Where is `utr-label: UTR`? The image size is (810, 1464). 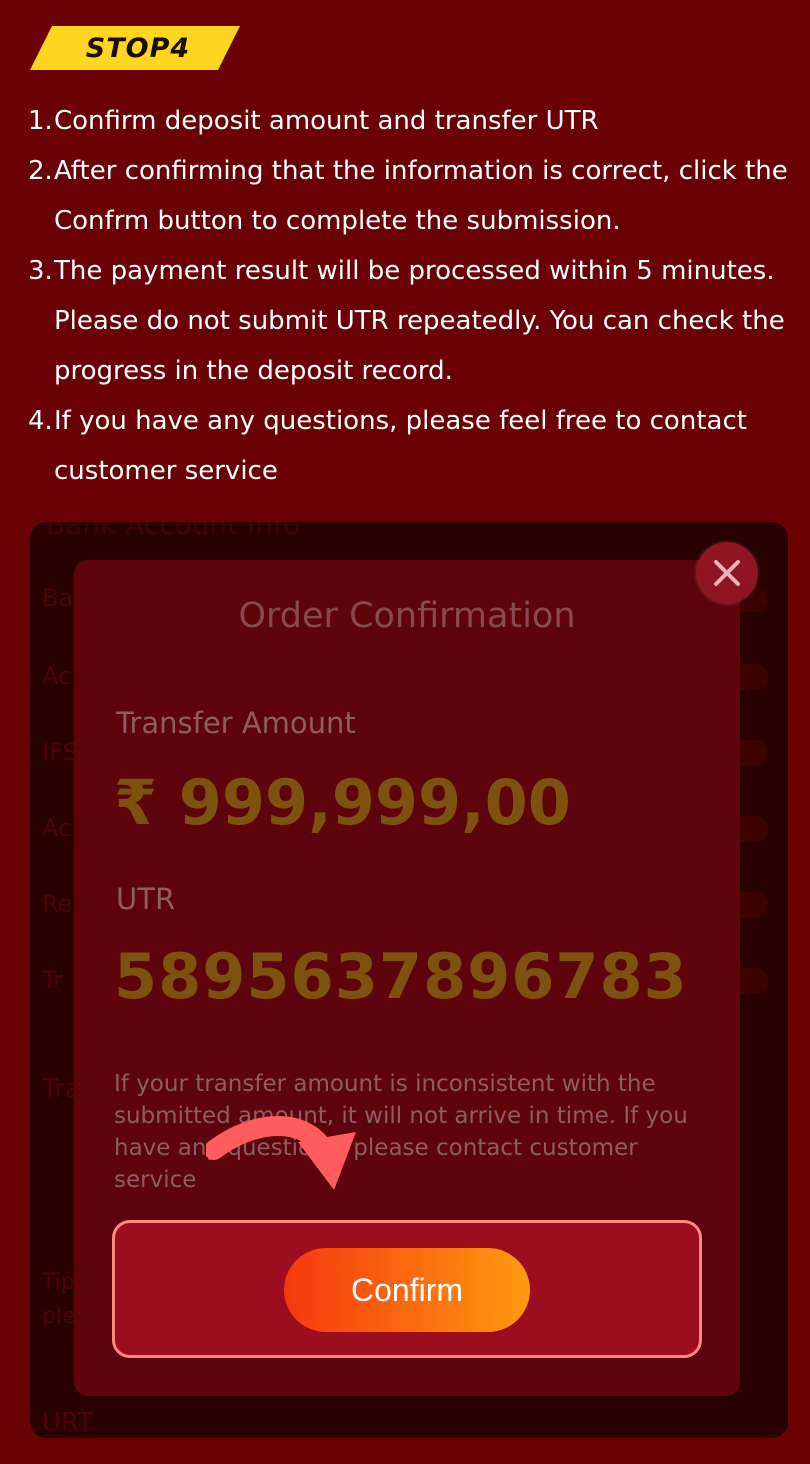 utr-label: UTR is located at coordinates (146, 899).